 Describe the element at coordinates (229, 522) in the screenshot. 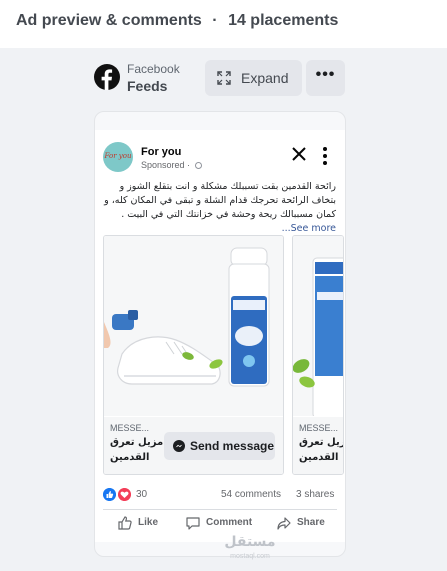

I see `comment-label: Comment` at that location.